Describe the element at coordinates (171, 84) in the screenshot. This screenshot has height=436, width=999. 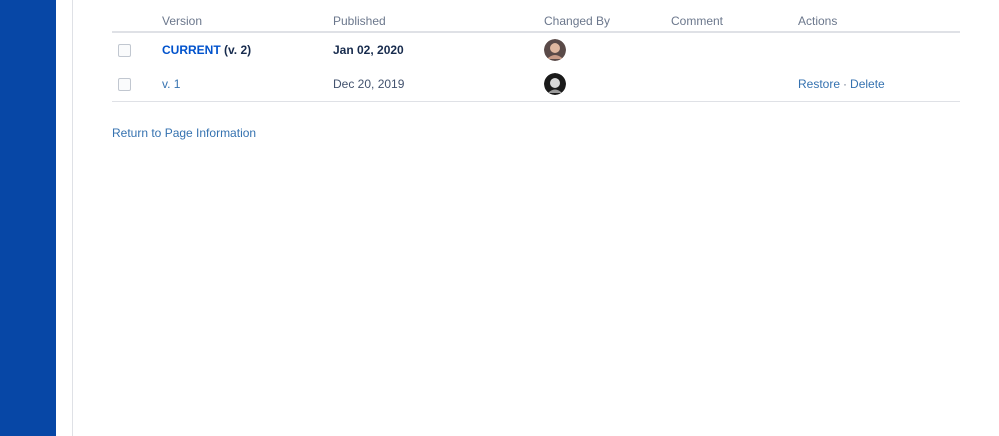
I see `version-link: v. 1` at that location.